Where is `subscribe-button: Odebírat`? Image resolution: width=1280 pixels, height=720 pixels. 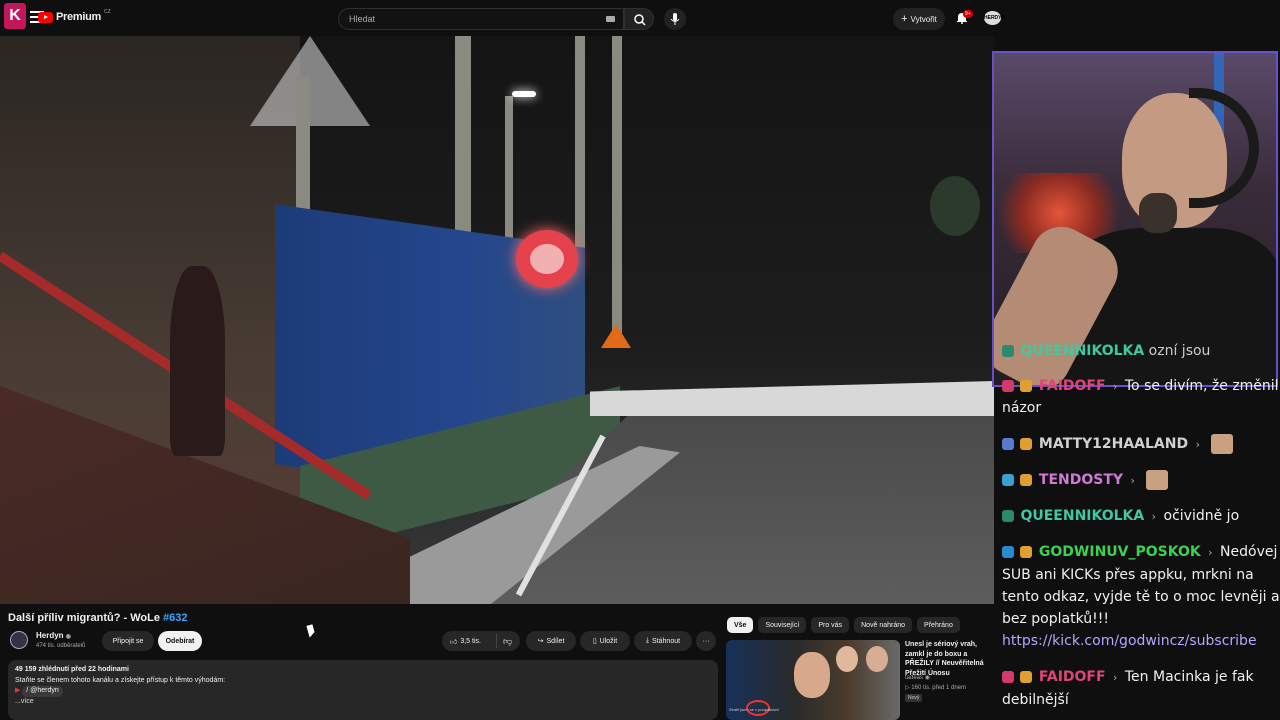
subscribe-button: Odebírat is located at coordinates (180, 641).